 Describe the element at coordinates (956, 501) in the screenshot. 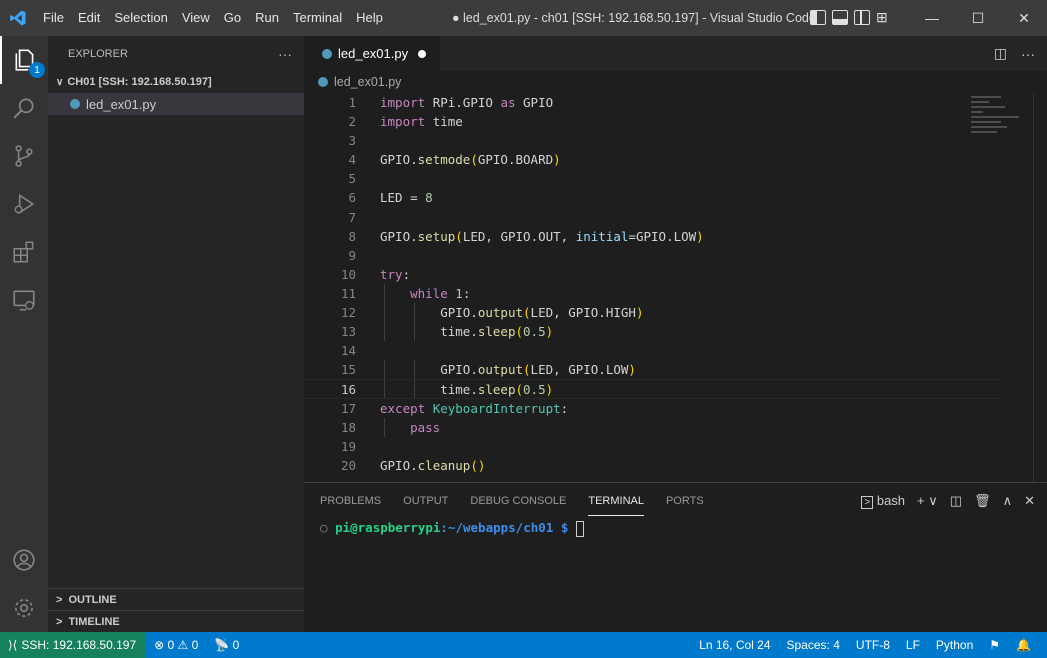

I see `split-terminal-icon: ◫` at that location.